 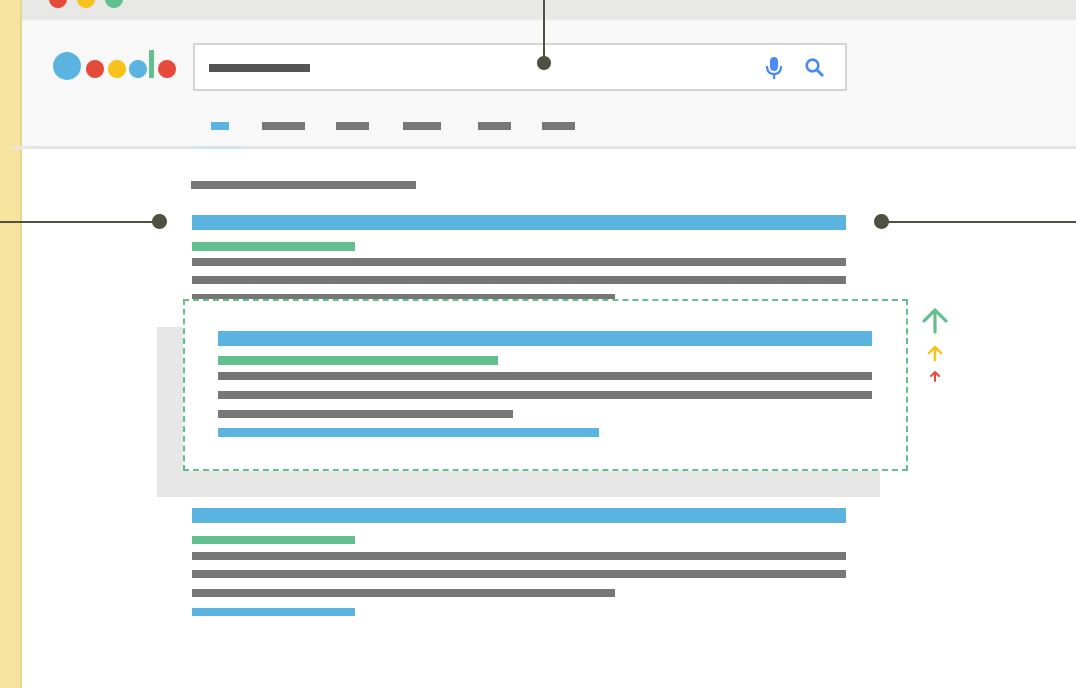 I want to click on header-divider, so click(x=544, y=147).